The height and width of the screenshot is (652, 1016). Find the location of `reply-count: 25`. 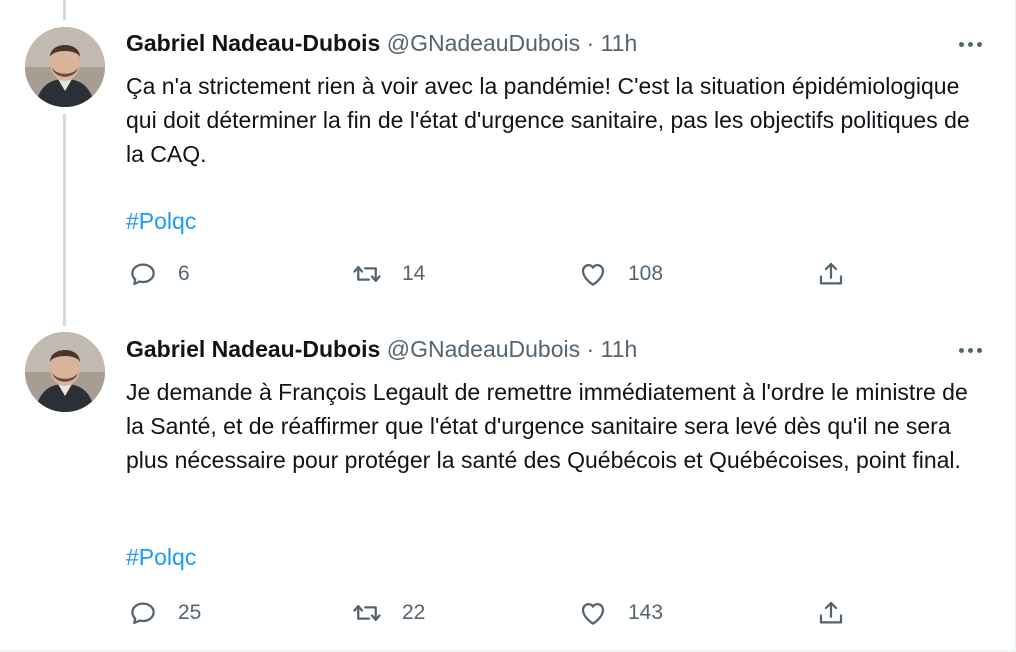

reply-count: 25 is located at coordinates (190, 612).